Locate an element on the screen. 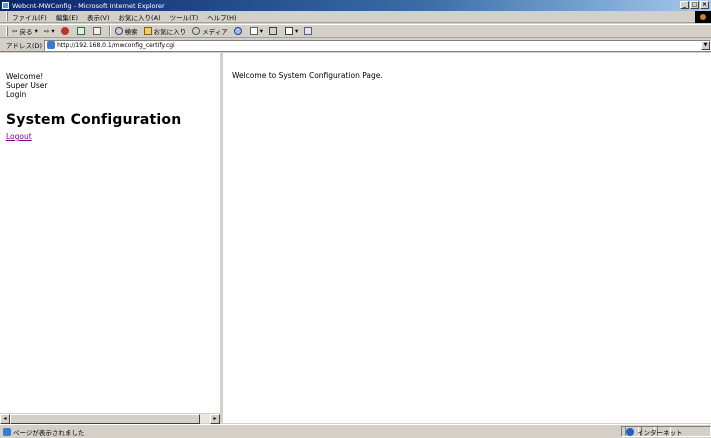  print-icon is located at coordinates (272, 31).